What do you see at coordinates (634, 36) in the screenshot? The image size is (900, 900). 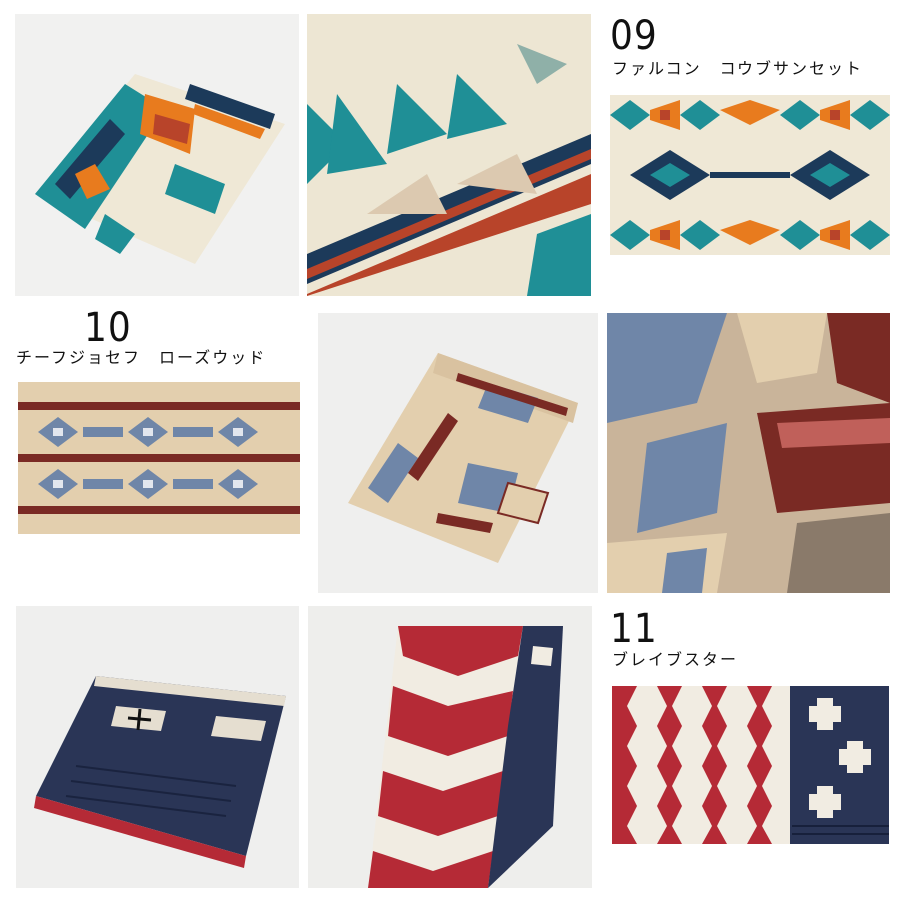 I see `product-number-09: 09` at bounding box center [634, 36].